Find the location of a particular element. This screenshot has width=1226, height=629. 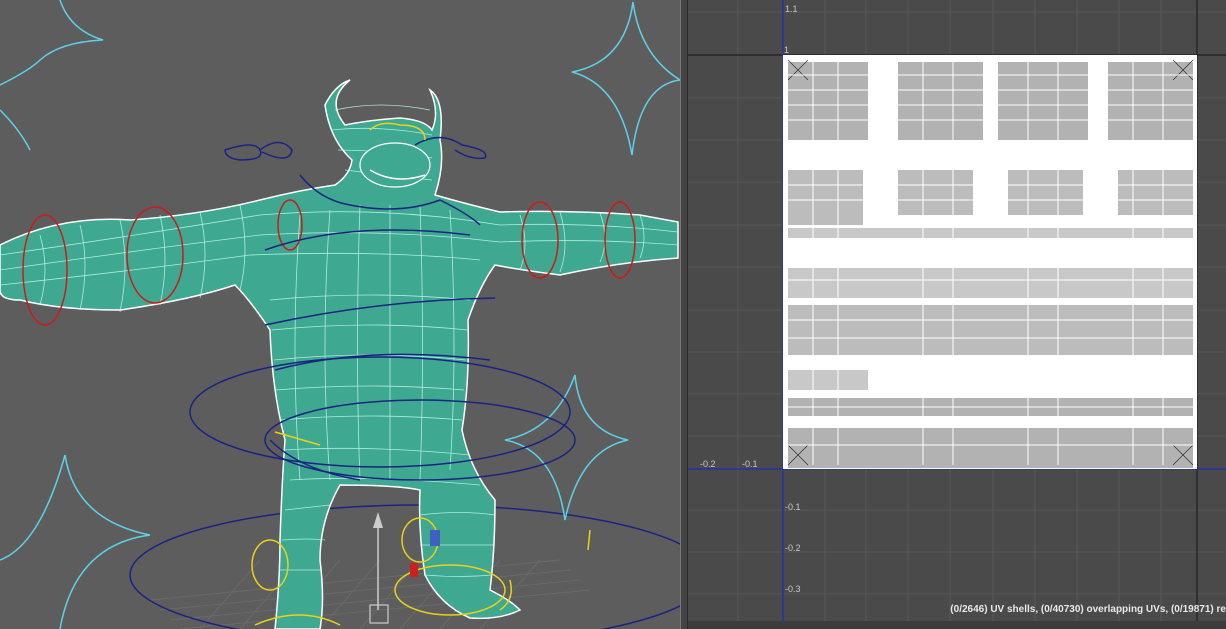

uv-tick-neg-0-1-u: -0.1 is located at coordinates (750, 464).